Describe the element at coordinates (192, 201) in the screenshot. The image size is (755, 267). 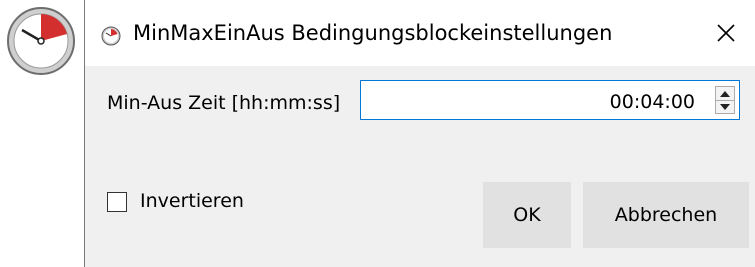
I see `invert-label: Invertieren` at that location.